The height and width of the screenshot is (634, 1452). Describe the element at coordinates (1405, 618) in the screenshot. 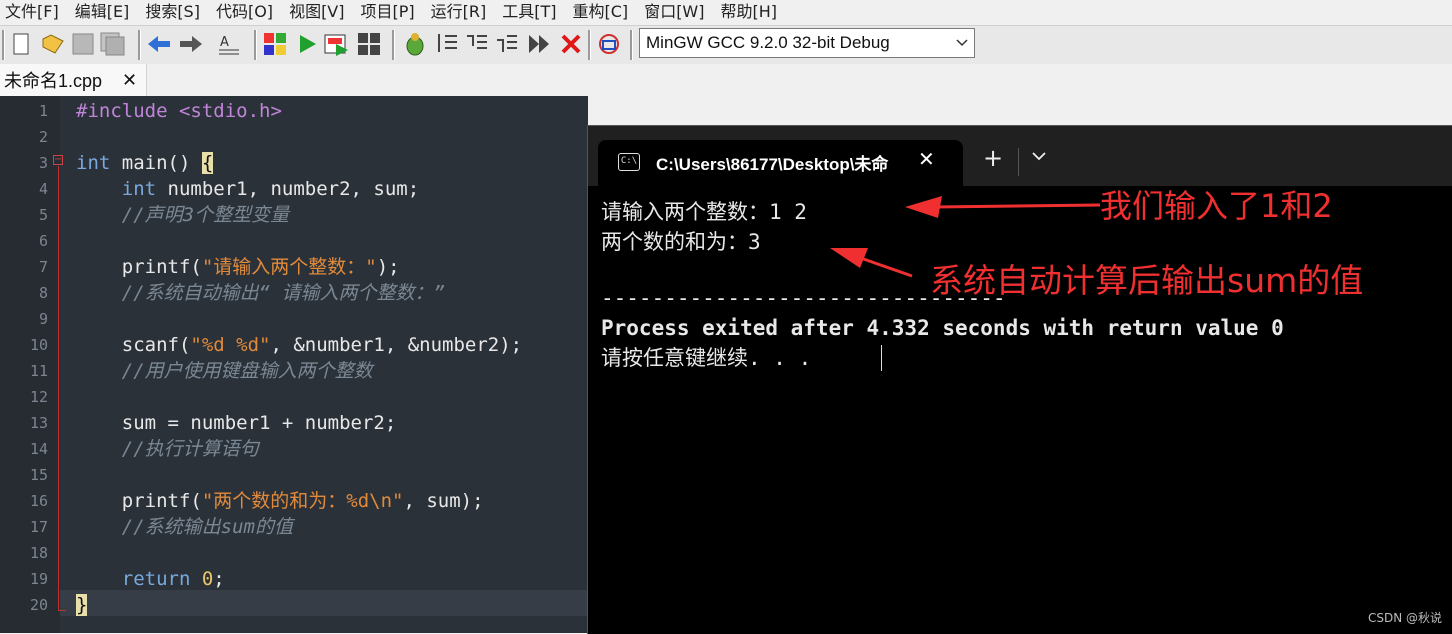

I see `watermark: CSDN @秋说` at that location.